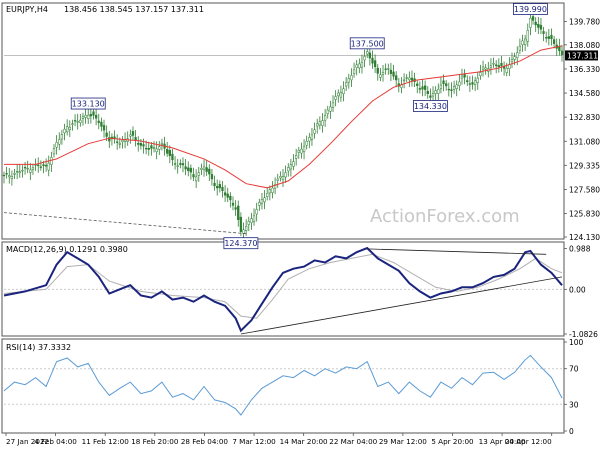  What do you see at coordinates (571, 431) in the screenshot?
I see `rsi-y-tick-label: 0` at bounding box center [571, 431].